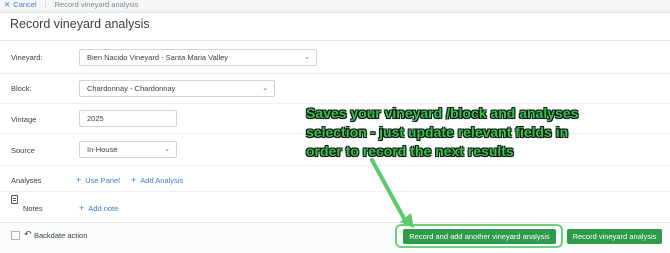 This screenshot has height=253, width=670. Describe the element at coordinates (102, 149) in the screenshot. I see `source-value: In-House` at that location.